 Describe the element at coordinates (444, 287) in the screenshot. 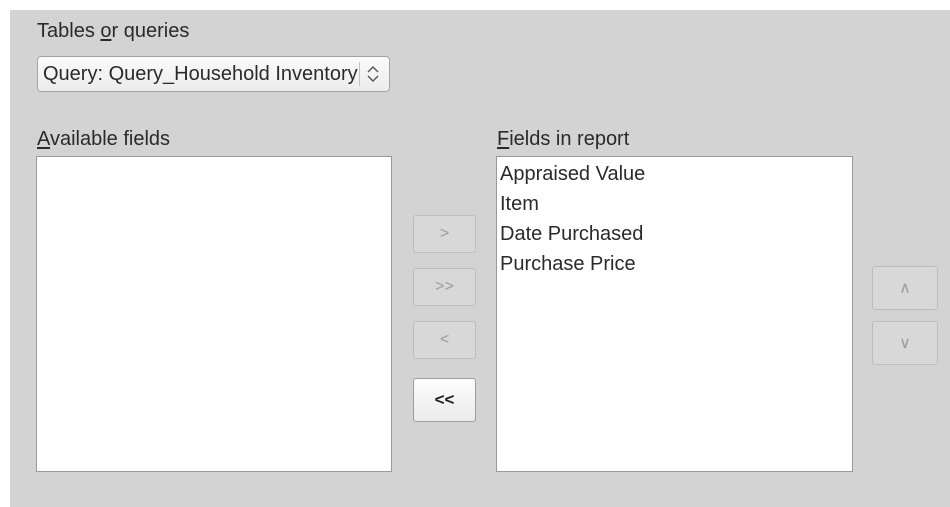

I see `add-all-fields-button: >>` at that location.